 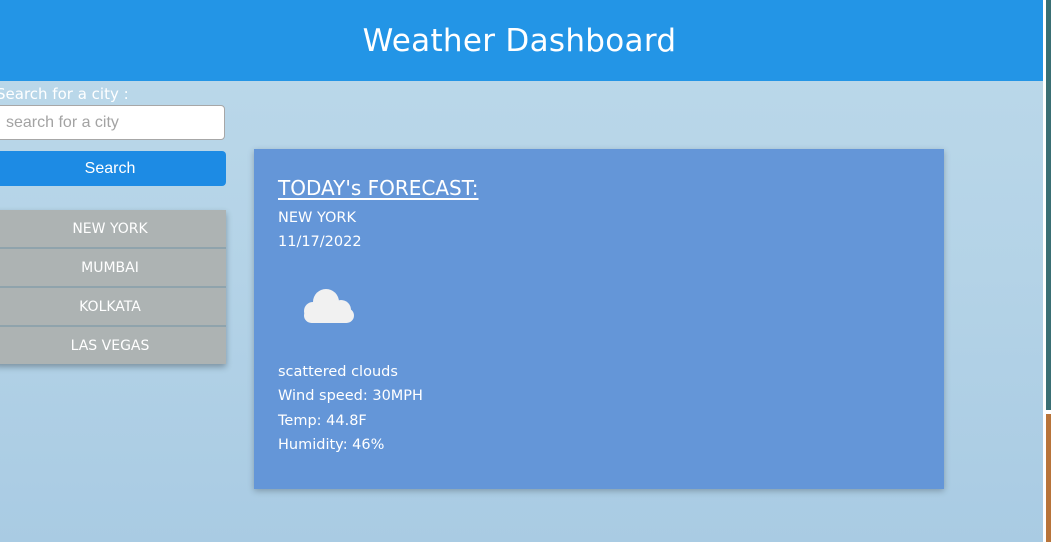 What do you see at coordinates (113, 168) in the screenshot?
I see `search-button: Search` at bounding box center [113, 168].